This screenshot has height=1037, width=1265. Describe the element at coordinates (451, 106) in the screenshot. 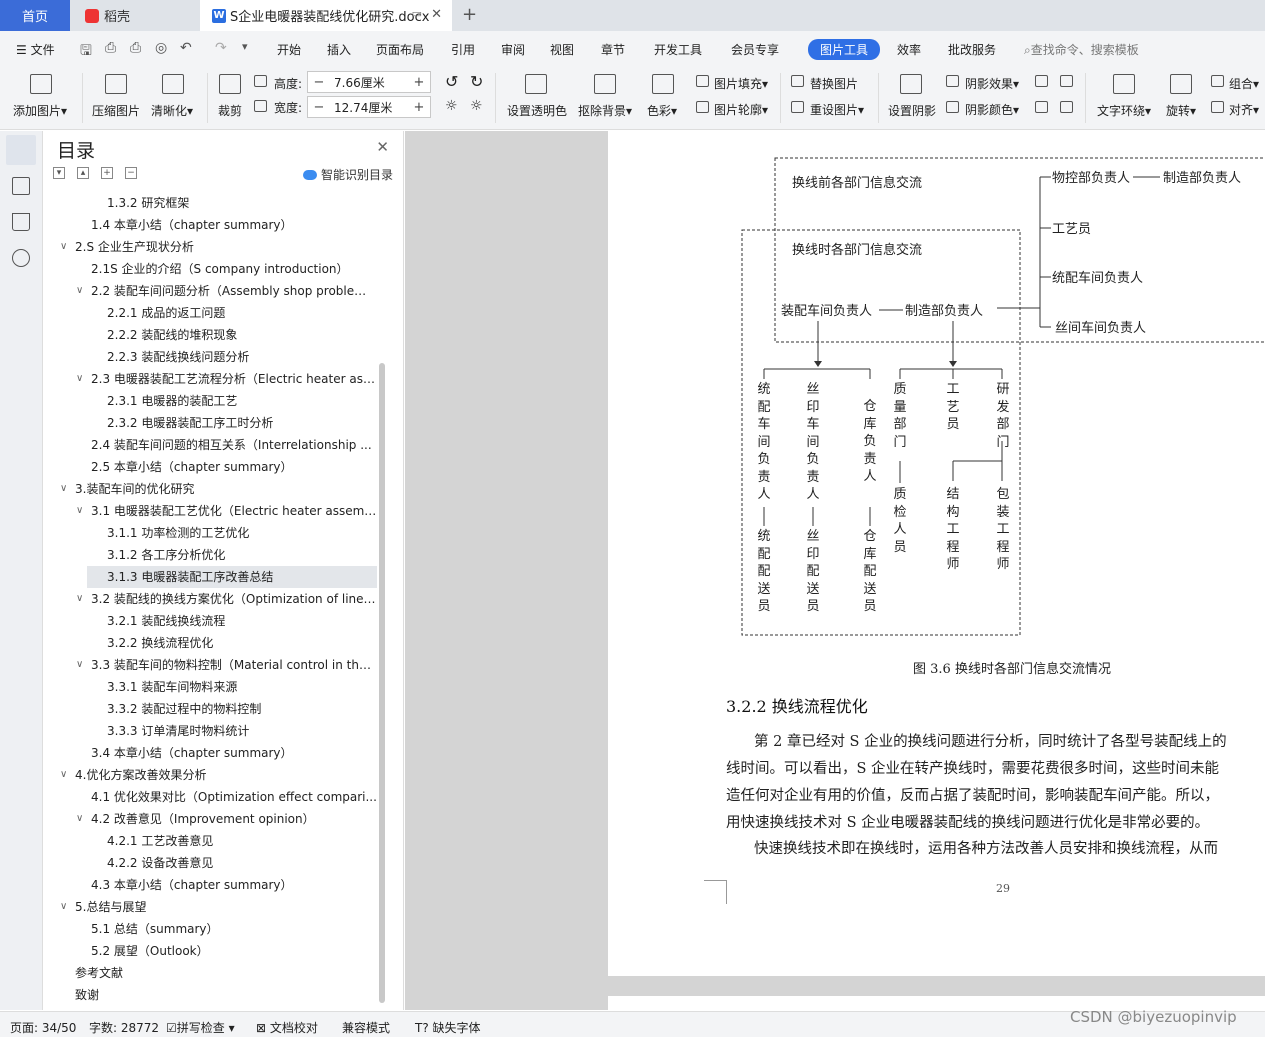

I see `brightness-up-icon: ☼` at that location.